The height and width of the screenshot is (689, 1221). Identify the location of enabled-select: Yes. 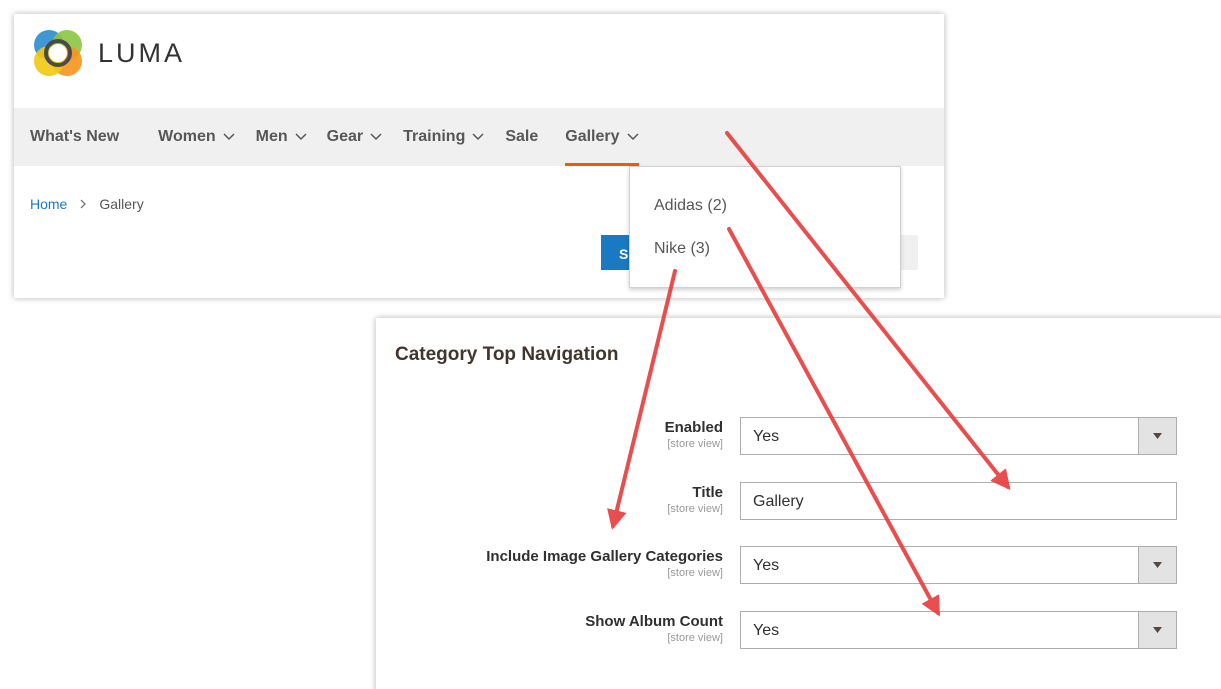
(958, 436).